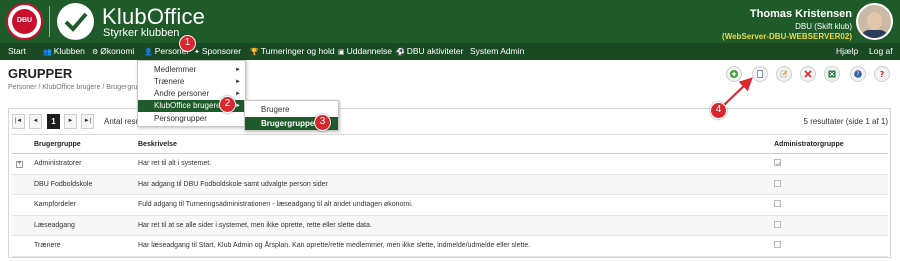 This screenshot has height=261, width=900. I want to click on callout-badge-1: 1, so click(187, 43).